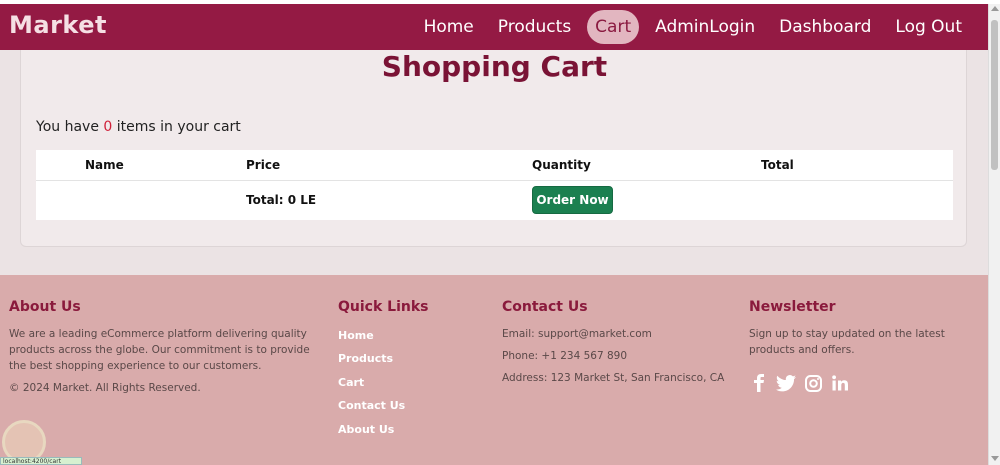  Describe the element at coordinates (449, 27) in the screenshot. I see `nav-home: Home` at that location.